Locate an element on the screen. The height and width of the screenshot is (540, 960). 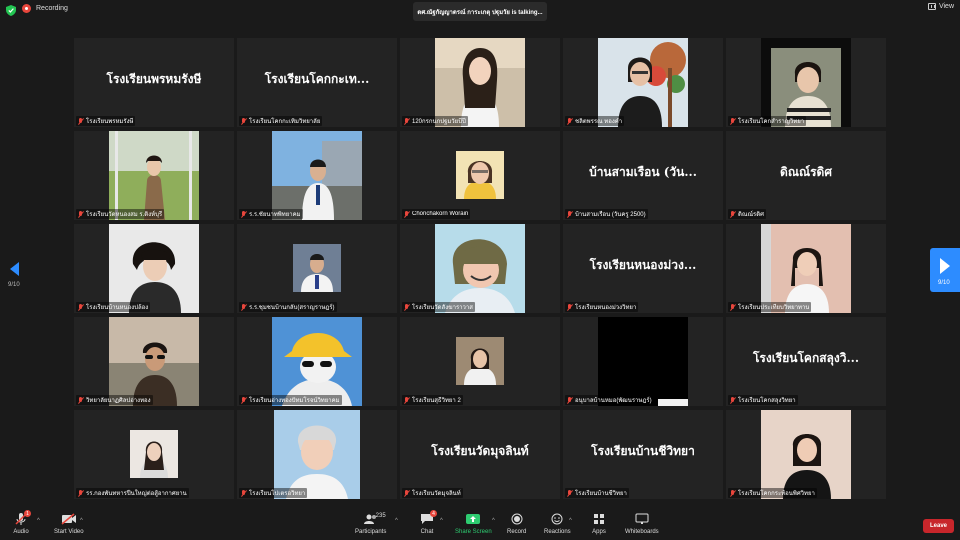
reaction-smiley-icon is located at coordinates (557, 519).